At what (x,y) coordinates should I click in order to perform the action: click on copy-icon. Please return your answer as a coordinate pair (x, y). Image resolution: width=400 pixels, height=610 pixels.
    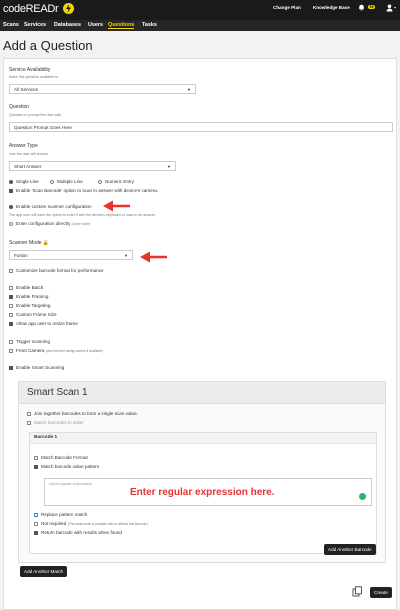
    Looking at the image, I should click on (357, 592).